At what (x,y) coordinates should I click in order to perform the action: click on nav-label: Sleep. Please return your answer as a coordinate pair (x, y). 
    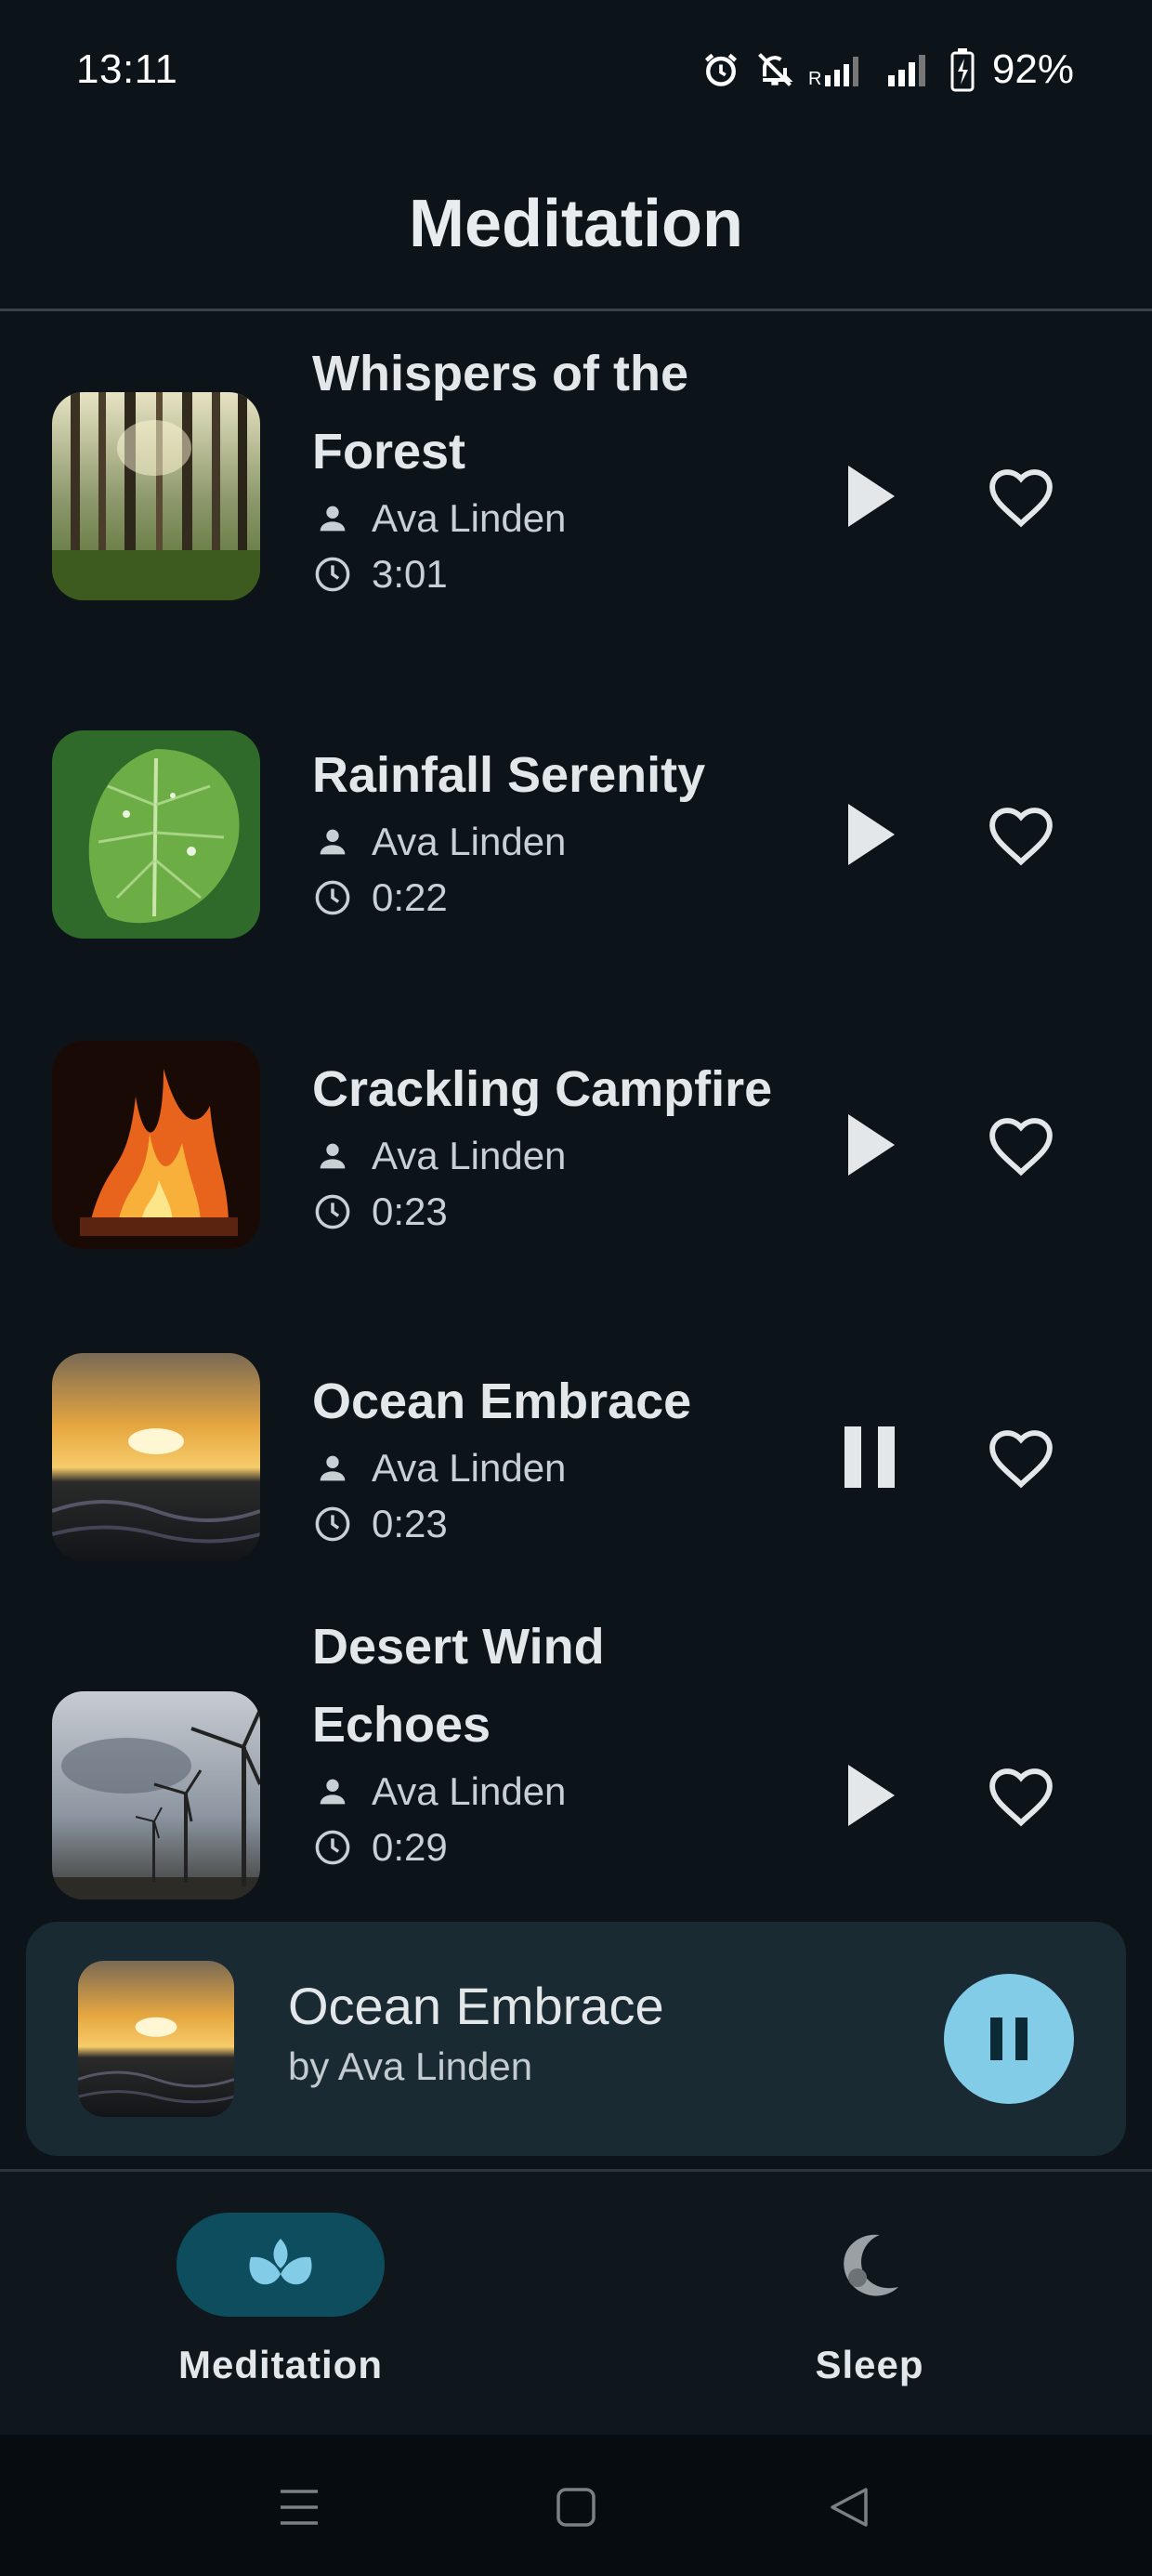
    Looking at the image, I should click on (869, 2364).